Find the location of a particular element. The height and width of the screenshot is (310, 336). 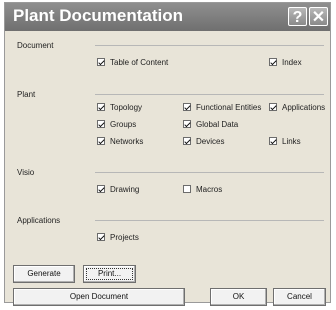

title-bar: Plant Documentation ? ✕ is located at coordinates (167, 17).